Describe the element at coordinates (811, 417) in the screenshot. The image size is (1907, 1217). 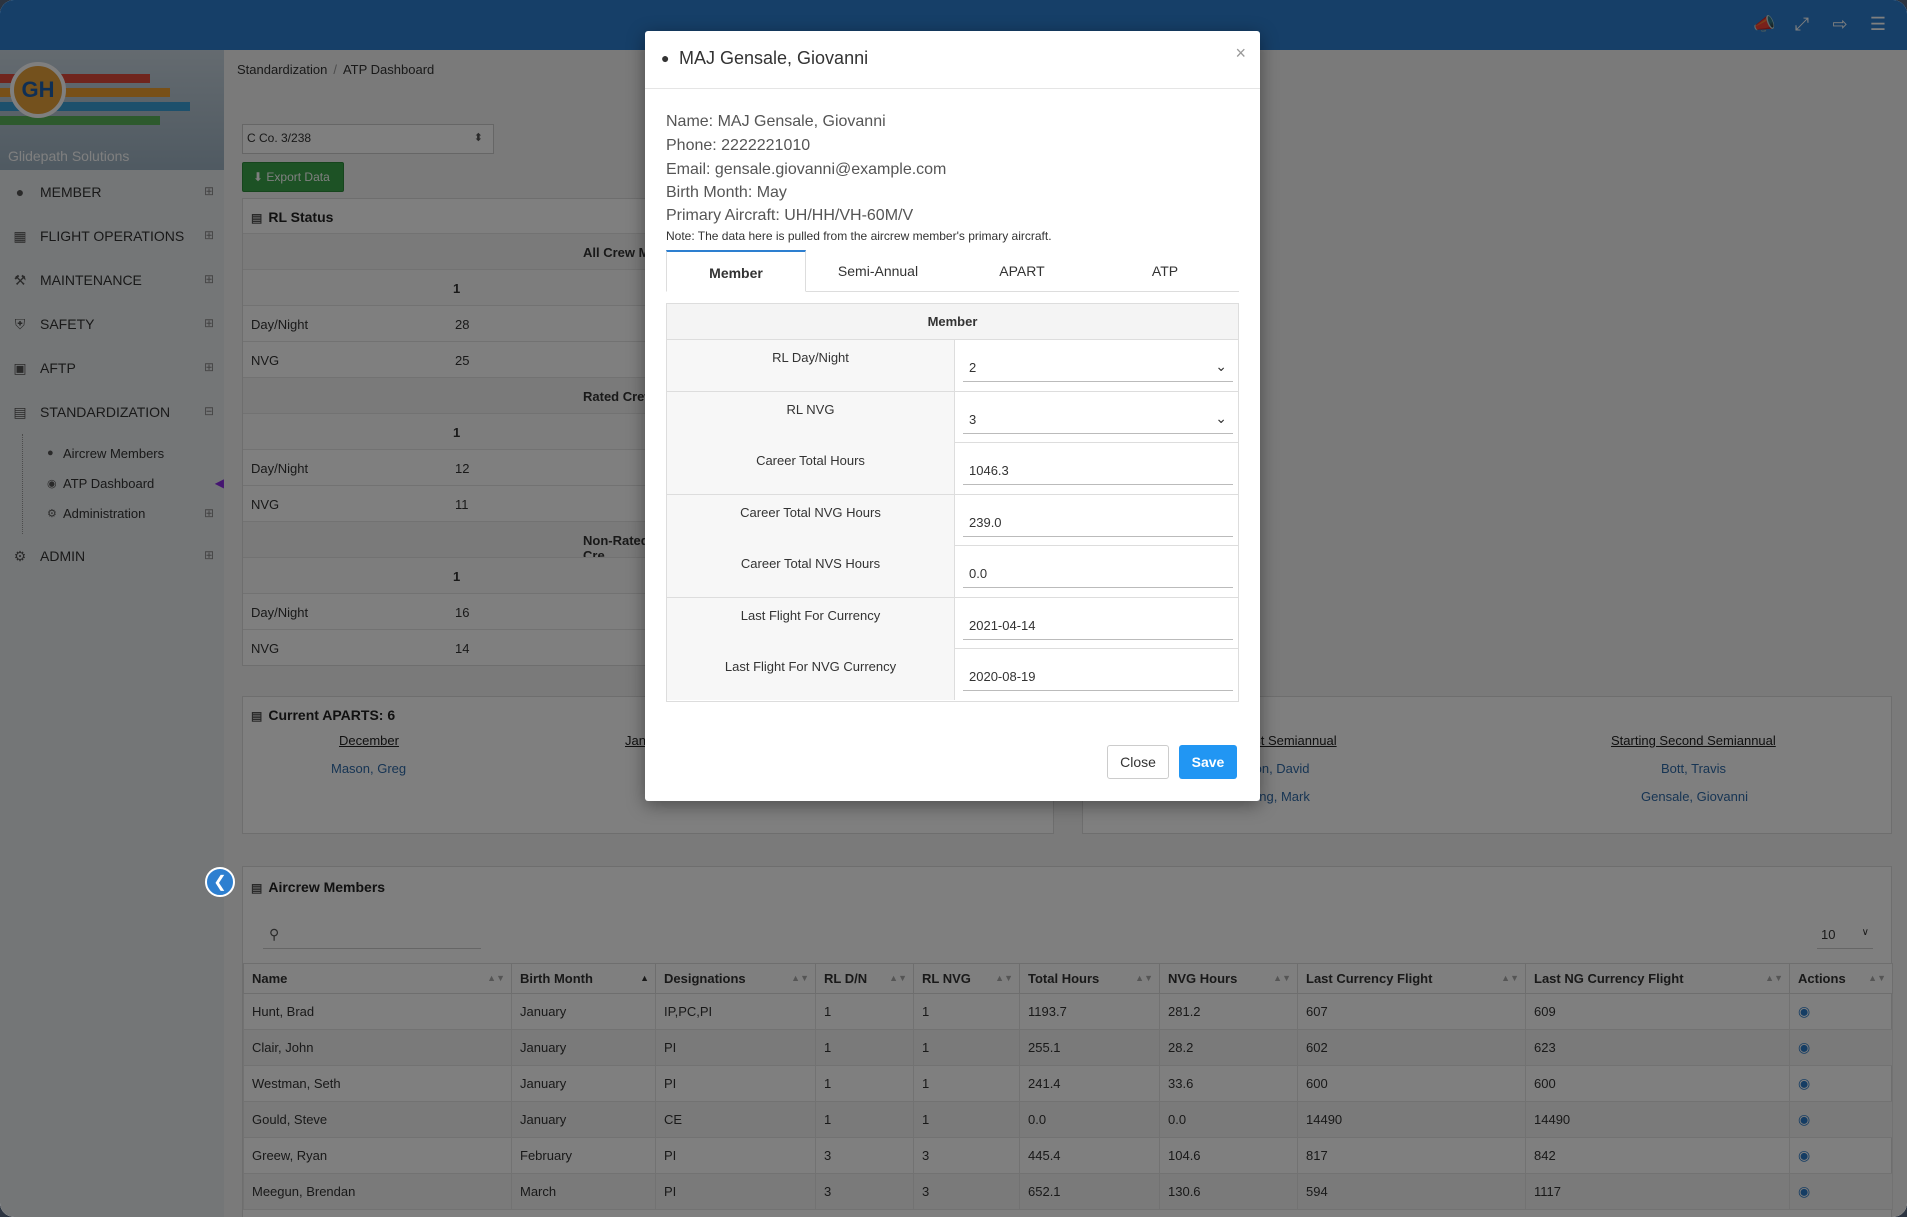
I see `field-label: RL NVG` at that location.